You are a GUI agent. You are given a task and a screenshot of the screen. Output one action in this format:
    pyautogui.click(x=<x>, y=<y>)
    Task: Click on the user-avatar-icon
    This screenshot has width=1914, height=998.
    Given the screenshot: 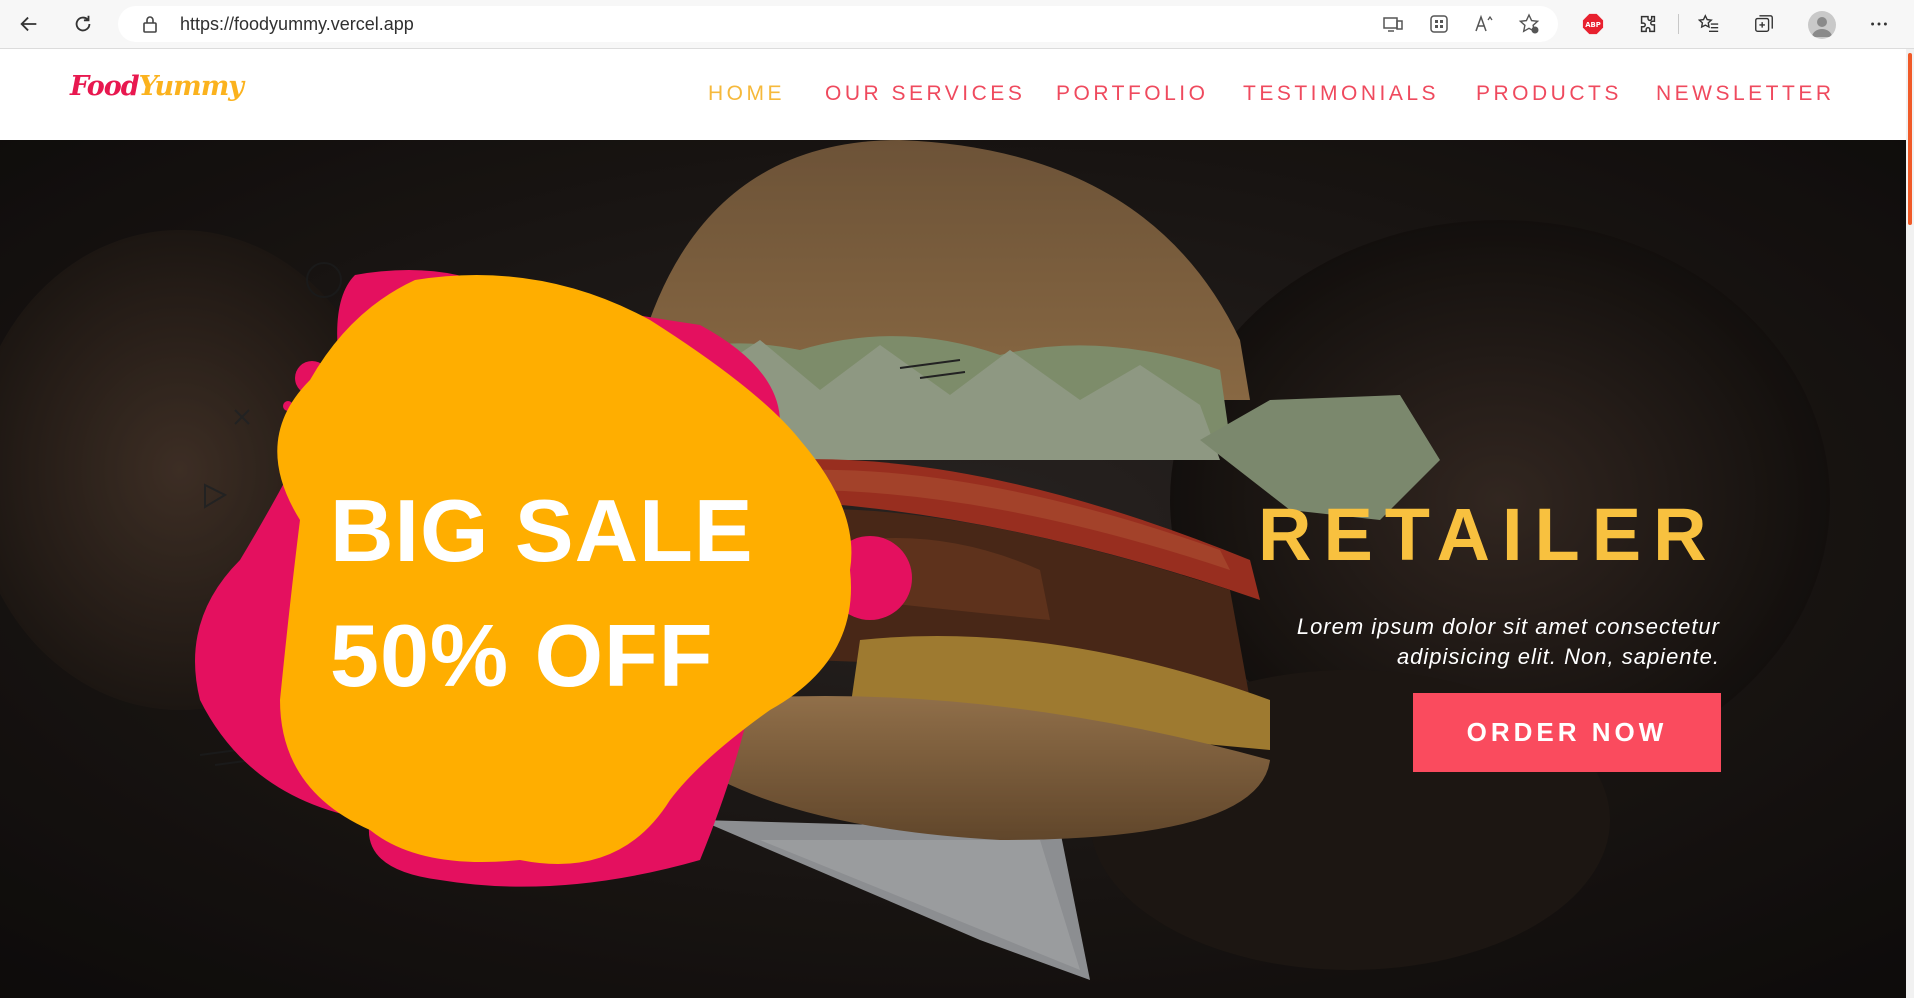 What is the action you would take?
    pyautogui.click(x=1822, y=27)
    